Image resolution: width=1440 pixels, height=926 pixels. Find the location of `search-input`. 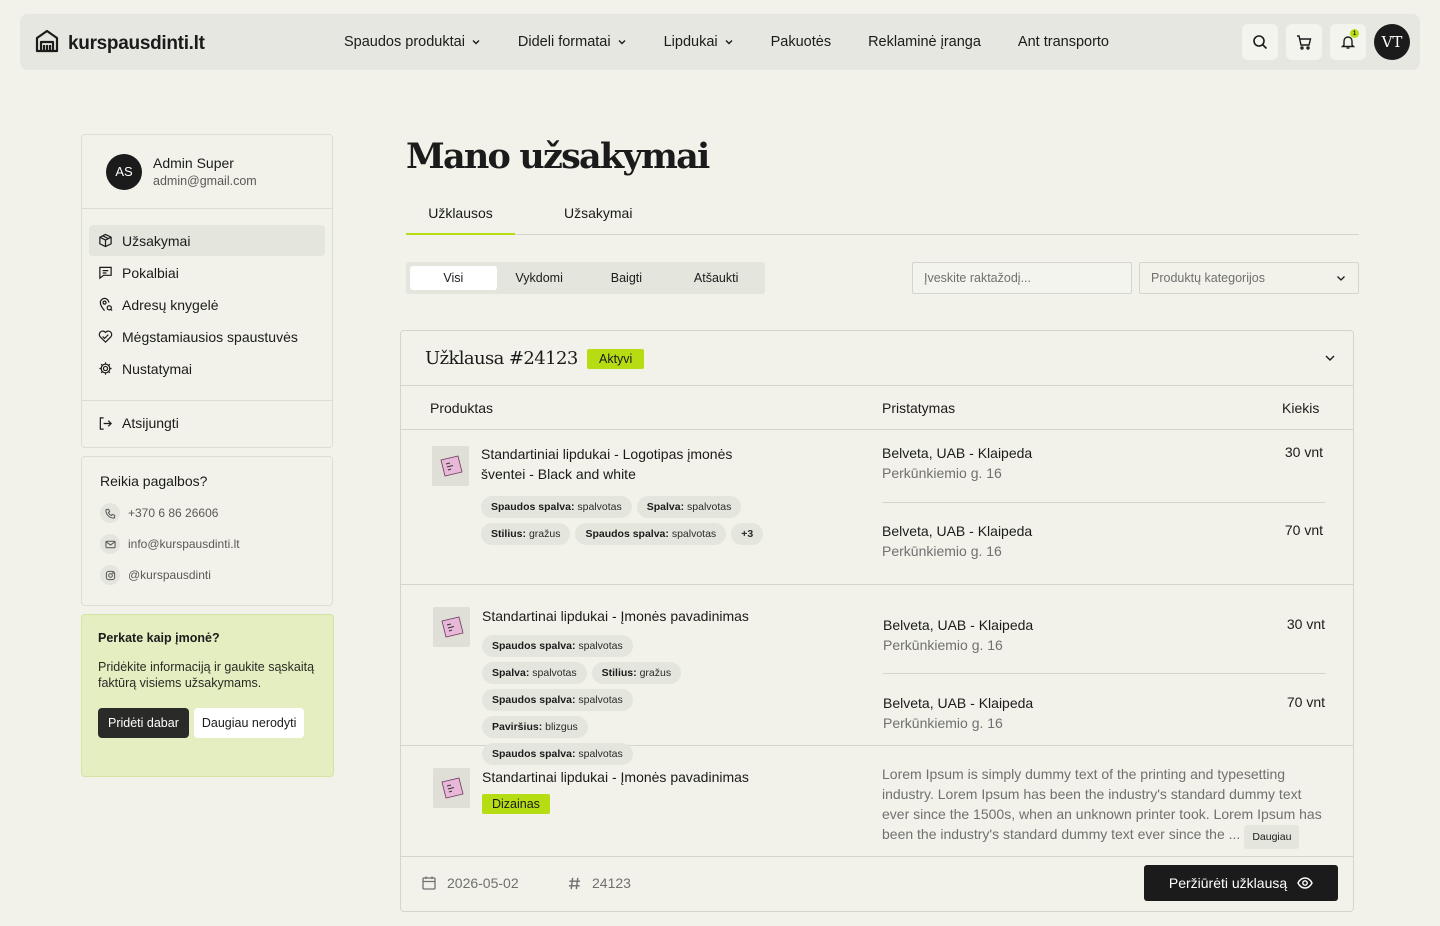

search-input is located at coordinates (1022, 278).